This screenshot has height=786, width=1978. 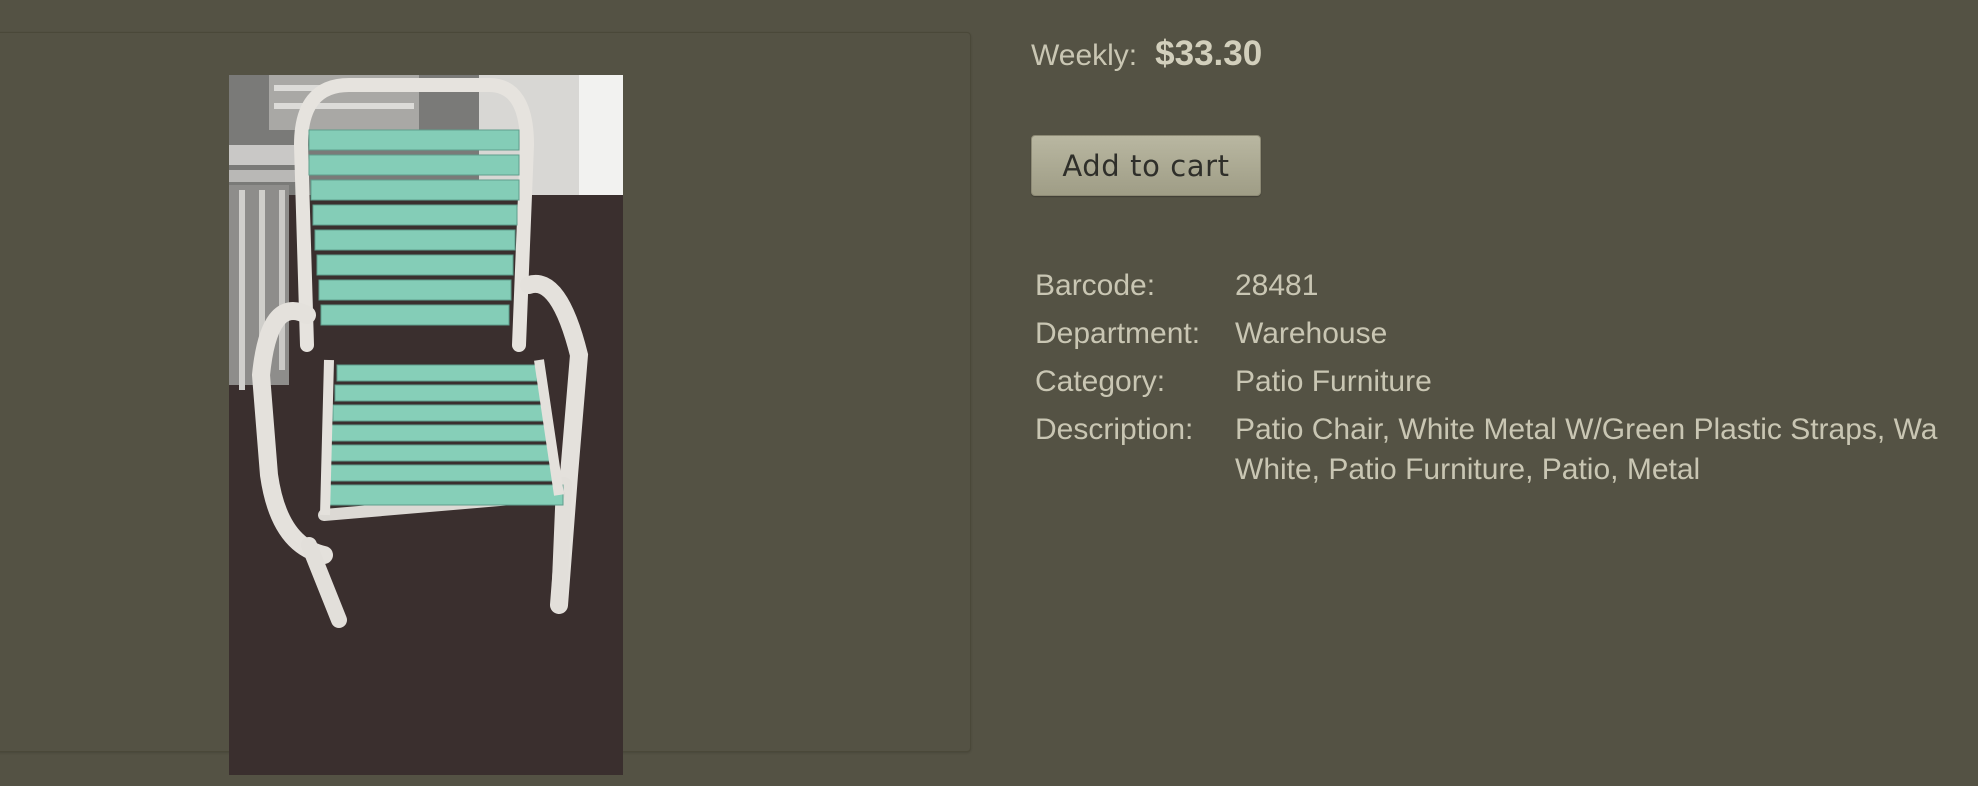 I want to click on spec-label: Description:, so click(x=1114, y=429).